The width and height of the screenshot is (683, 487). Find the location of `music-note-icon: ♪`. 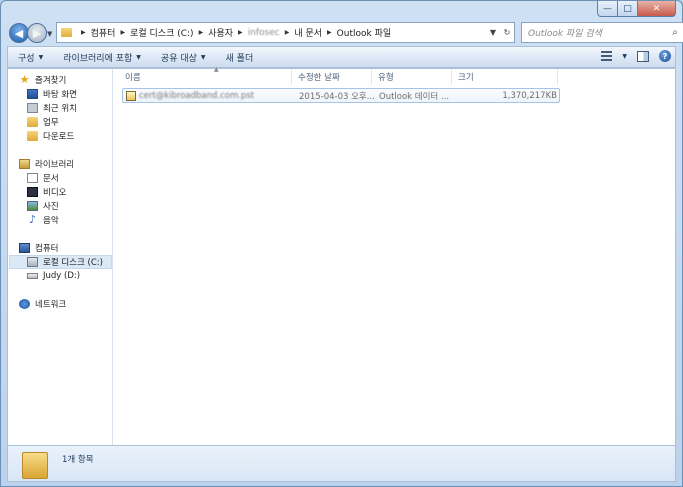

music-note-icon: ♪ is located at coordinates (32, 219).